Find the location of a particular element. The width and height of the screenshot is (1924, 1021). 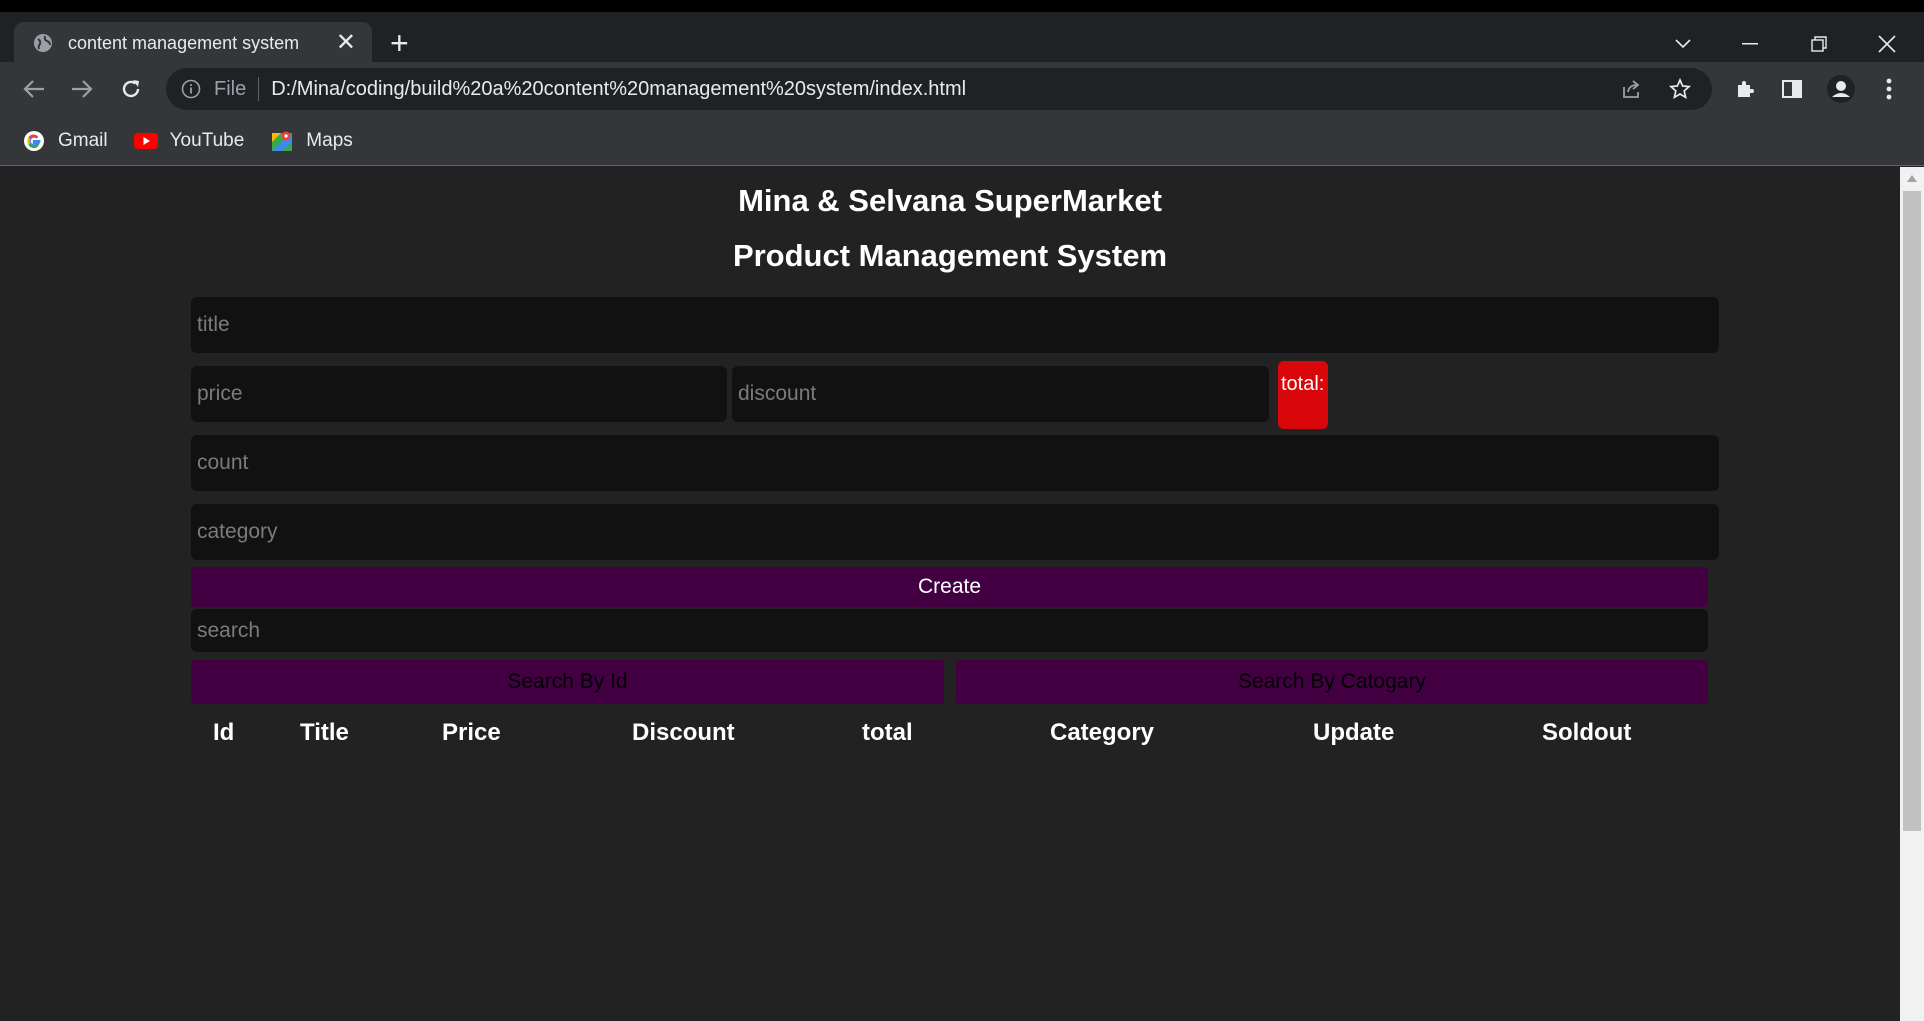

address-separator is located at coordinates (259, 89).